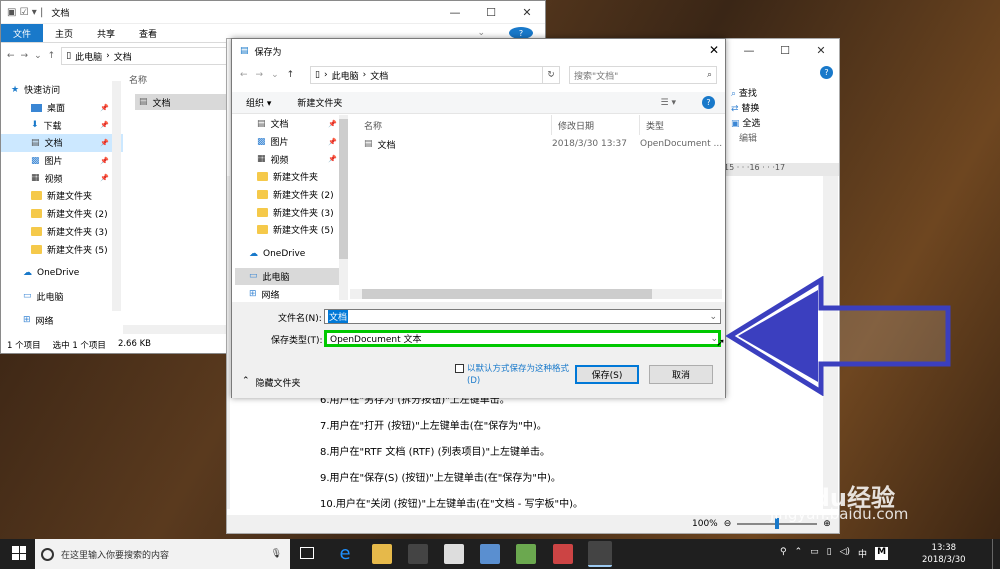  I want to click on replace-button: ⇄ 替换, so click(745, 109).